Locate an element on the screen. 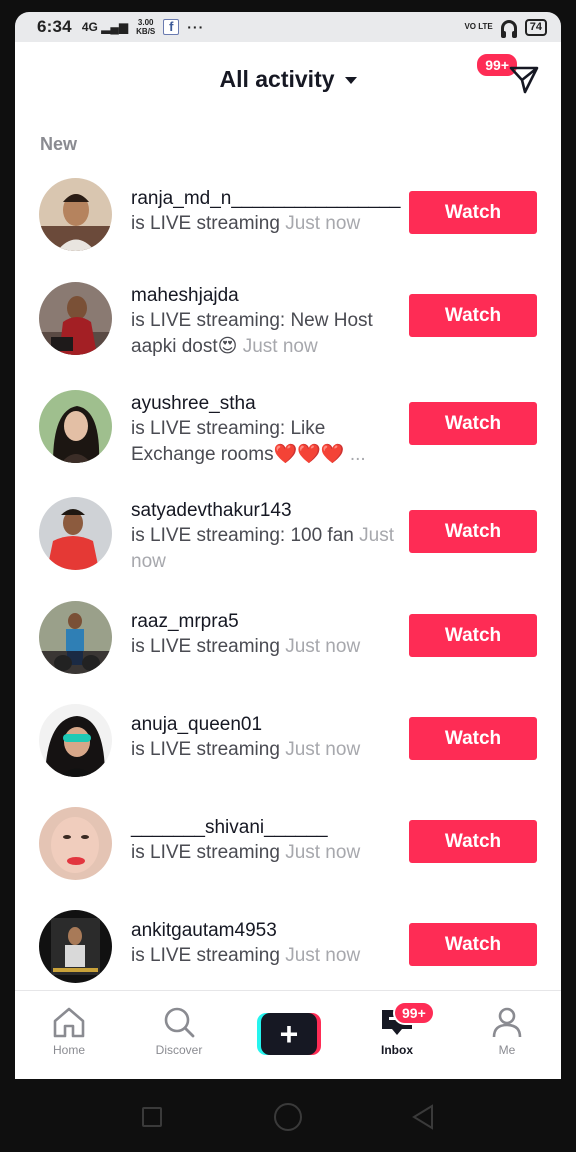 The height and width of the screenshot is (1152, 576). profile-icon is located at coordinates (507, 1022).